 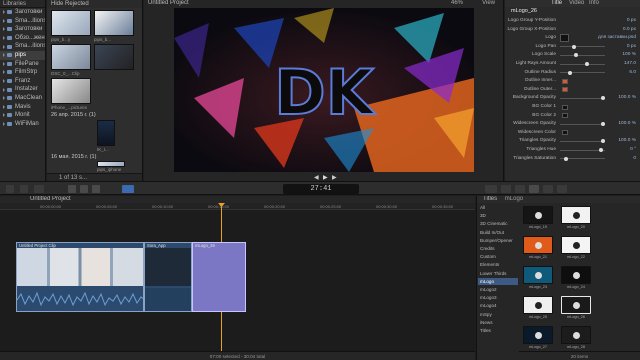 I want to click on parameter-value: 0.0 px, so click(x=629, y=30).